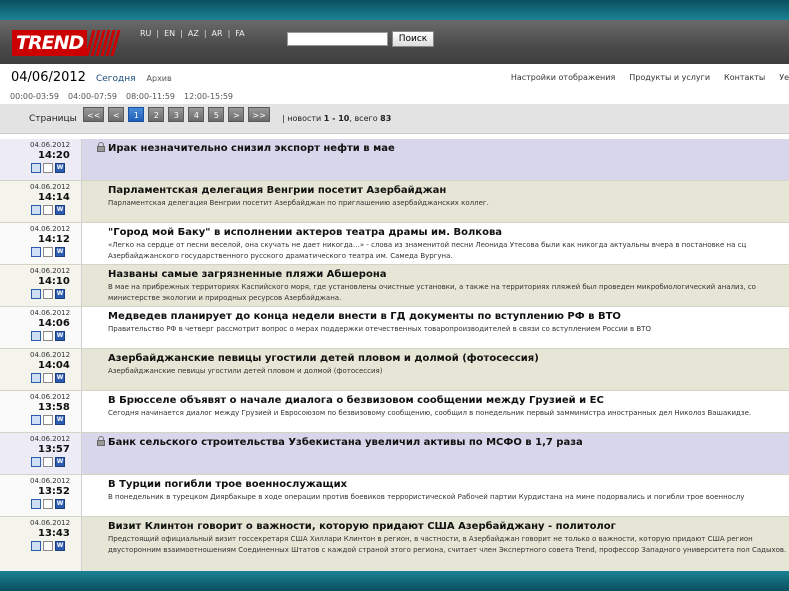 The width and height of the screenshot is (789, 591). What do you see at coordinates (54, 449) in the screenshot?
I see `news-time: 13:57` at bounding box center [54, 449].